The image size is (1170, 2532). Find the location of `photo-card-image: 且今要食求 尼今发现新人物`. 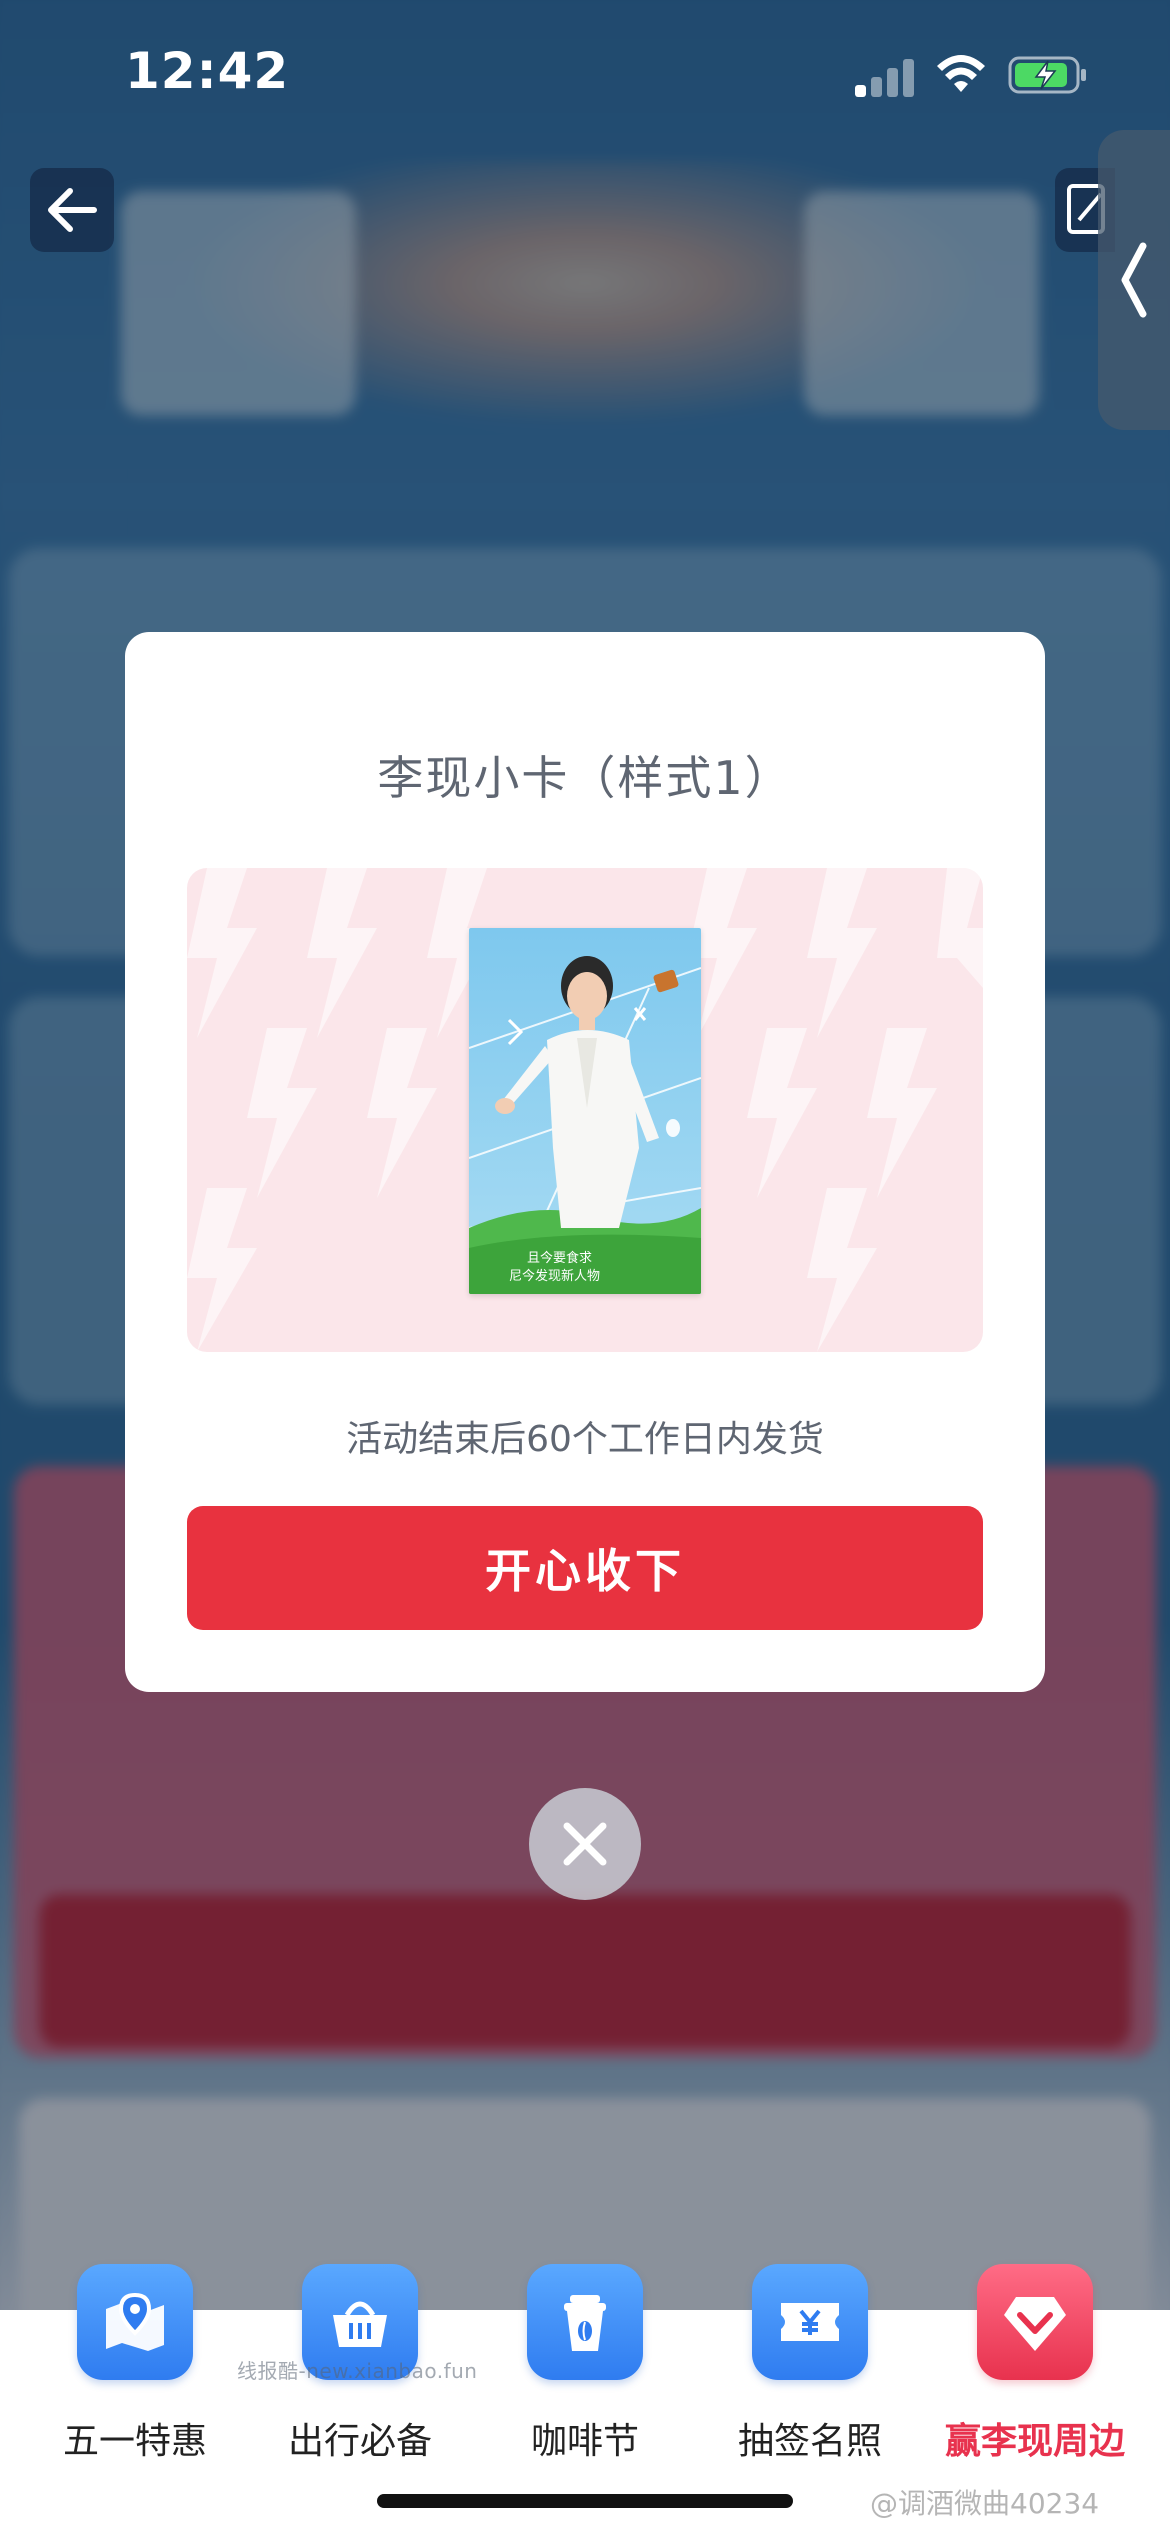

photo-card-image: 且今要食求 尼今发现新人物 is located at coordinates (585, 1111).